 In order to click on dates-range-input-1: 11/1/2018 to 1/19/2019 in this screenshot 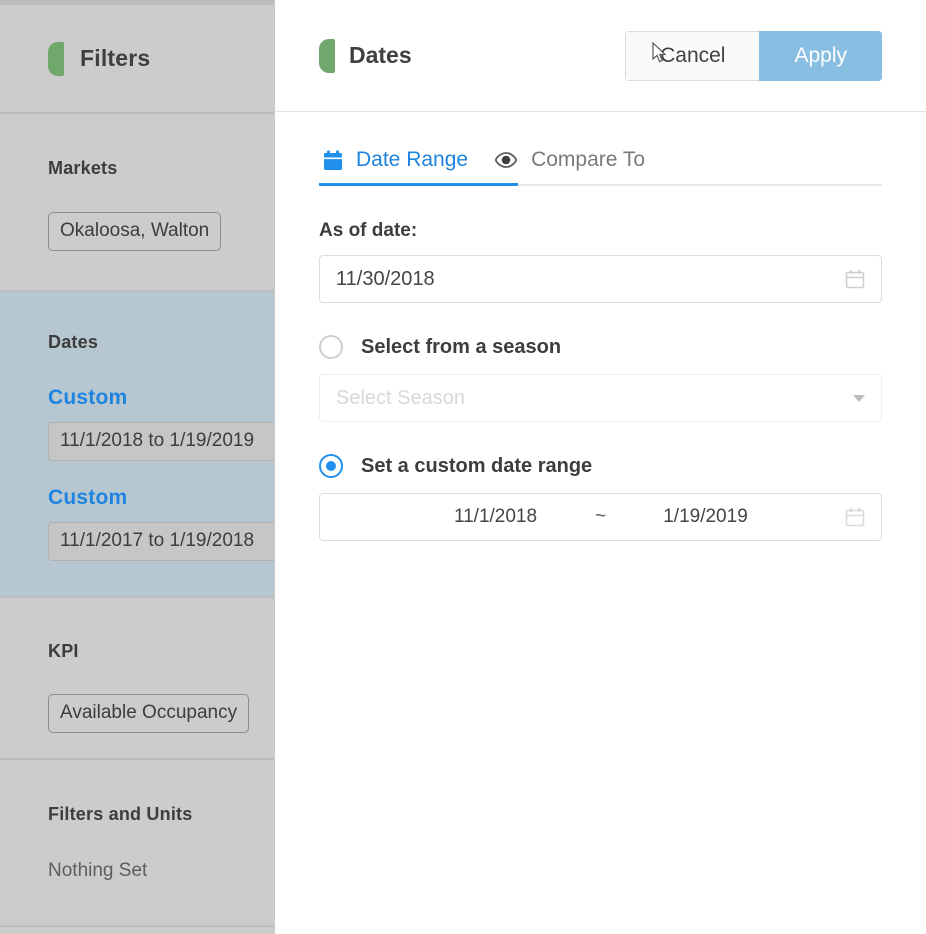, I will do `click(161, 441)`.